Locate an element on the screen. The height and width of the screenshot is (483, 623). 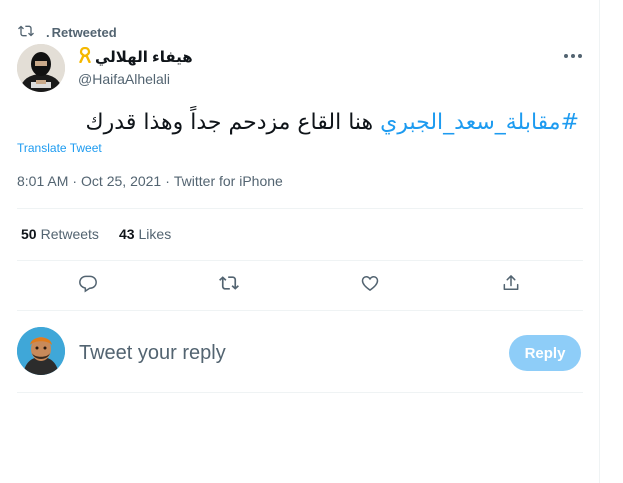
tweet-body: هنا القاع مزدحم جداً وهذا قدرك is located at coordinates (233, 122).